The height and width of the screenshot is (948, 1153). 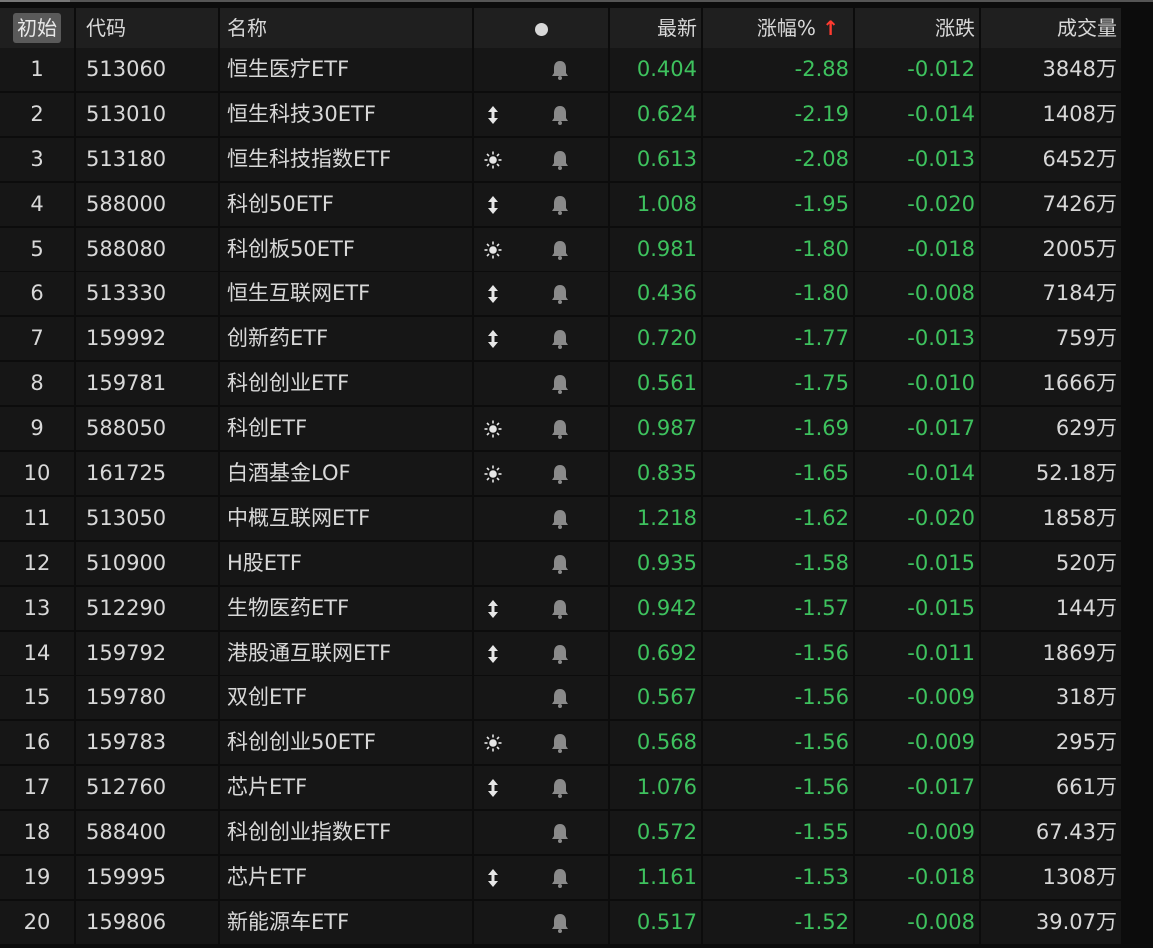 I want to click on row-volume: 144万, so click(x=1051, y=608).